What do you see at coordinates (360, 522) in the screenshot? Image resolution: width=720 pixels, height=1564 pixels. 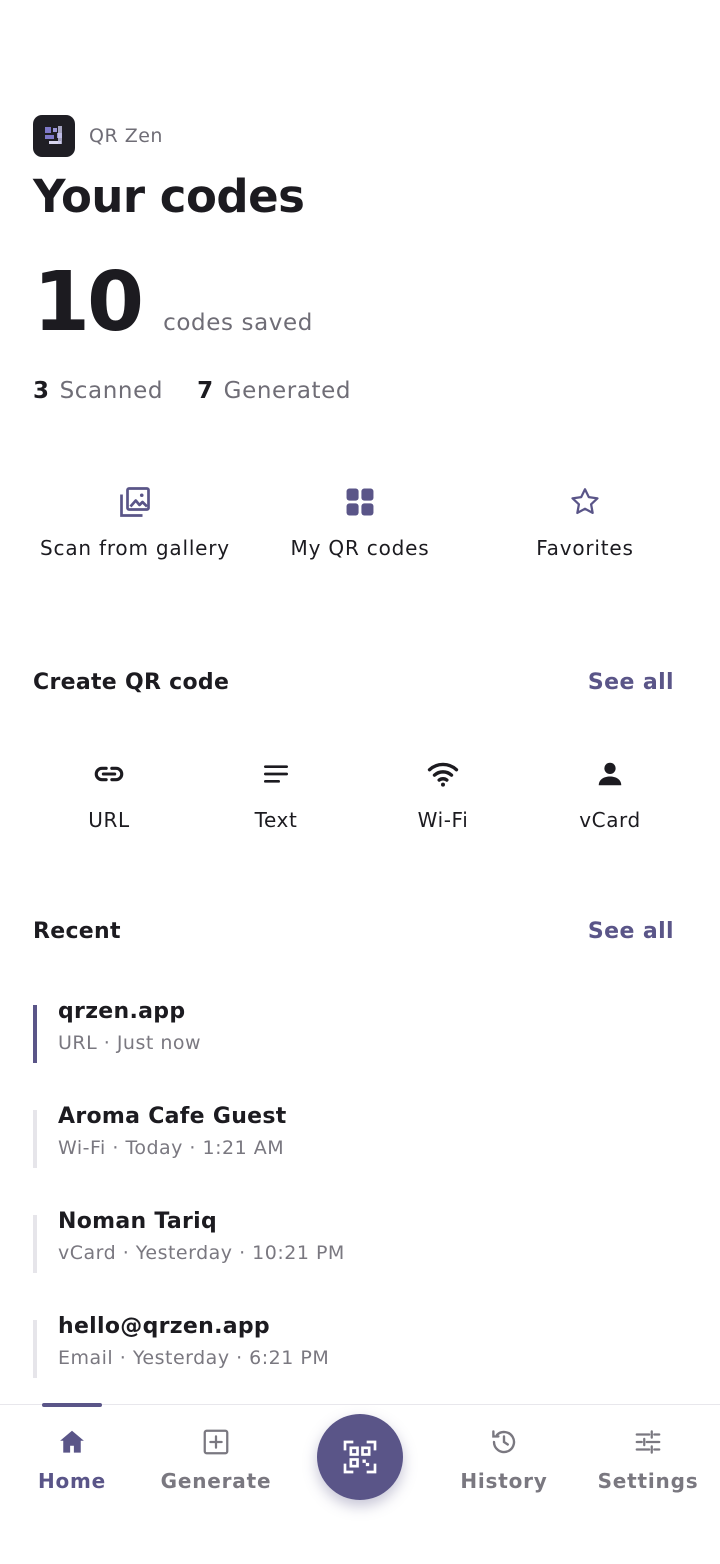 I see `my-qr-codes-button: My QR codes` at bounding box center [360, 522].